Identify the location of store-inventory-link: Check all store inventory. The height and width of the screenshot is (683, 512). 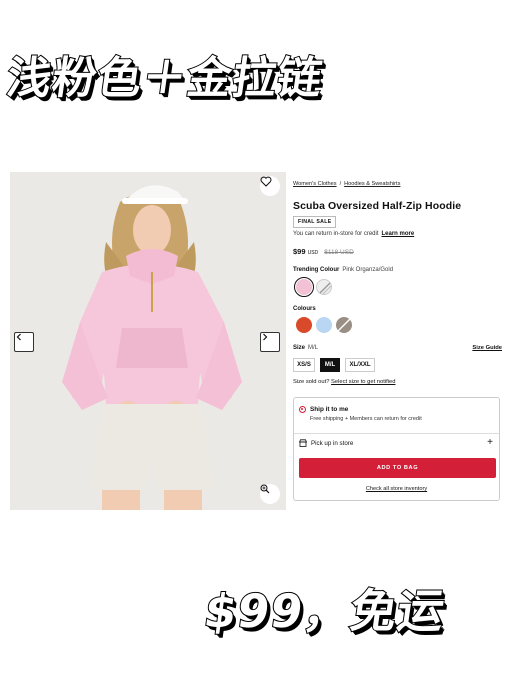
(396, 489).